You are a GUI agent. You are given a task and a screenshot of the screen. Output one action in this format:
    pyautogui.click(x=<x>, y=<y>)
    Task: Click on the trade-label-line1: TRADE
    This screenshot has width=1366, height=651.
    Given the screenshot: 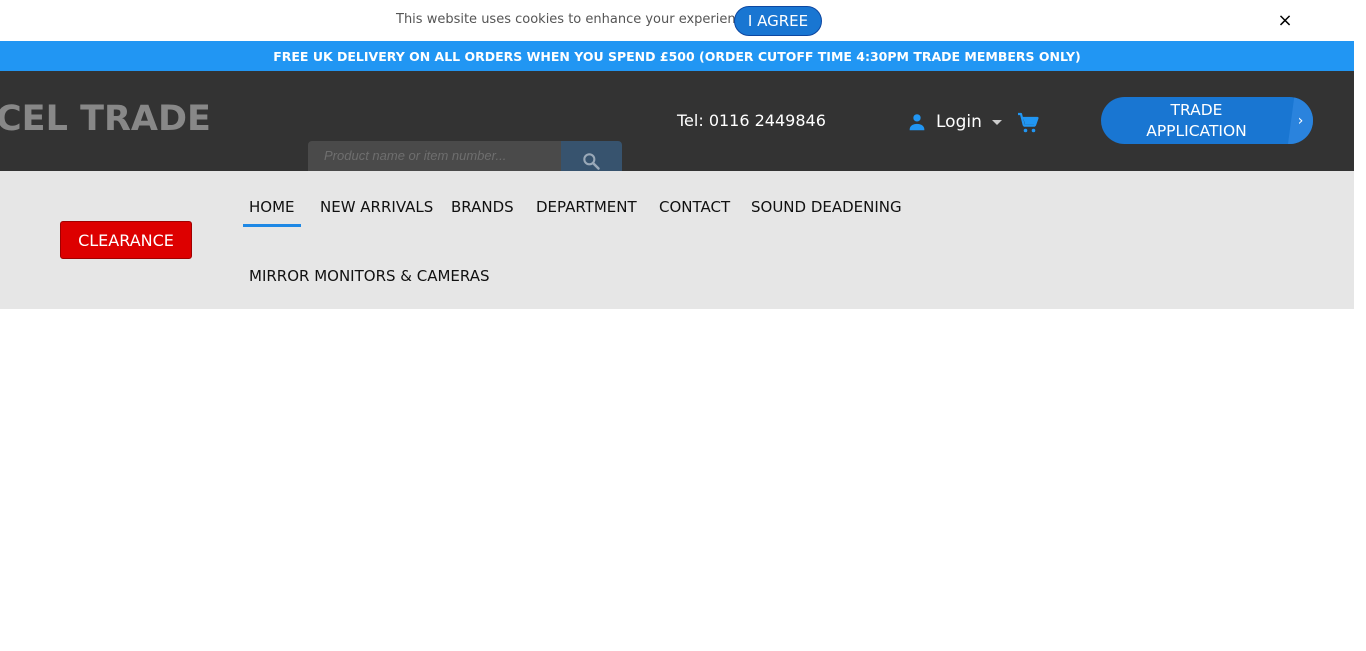 What is the action you would take?
    pyautogui.click(x=1196, y=109)
    